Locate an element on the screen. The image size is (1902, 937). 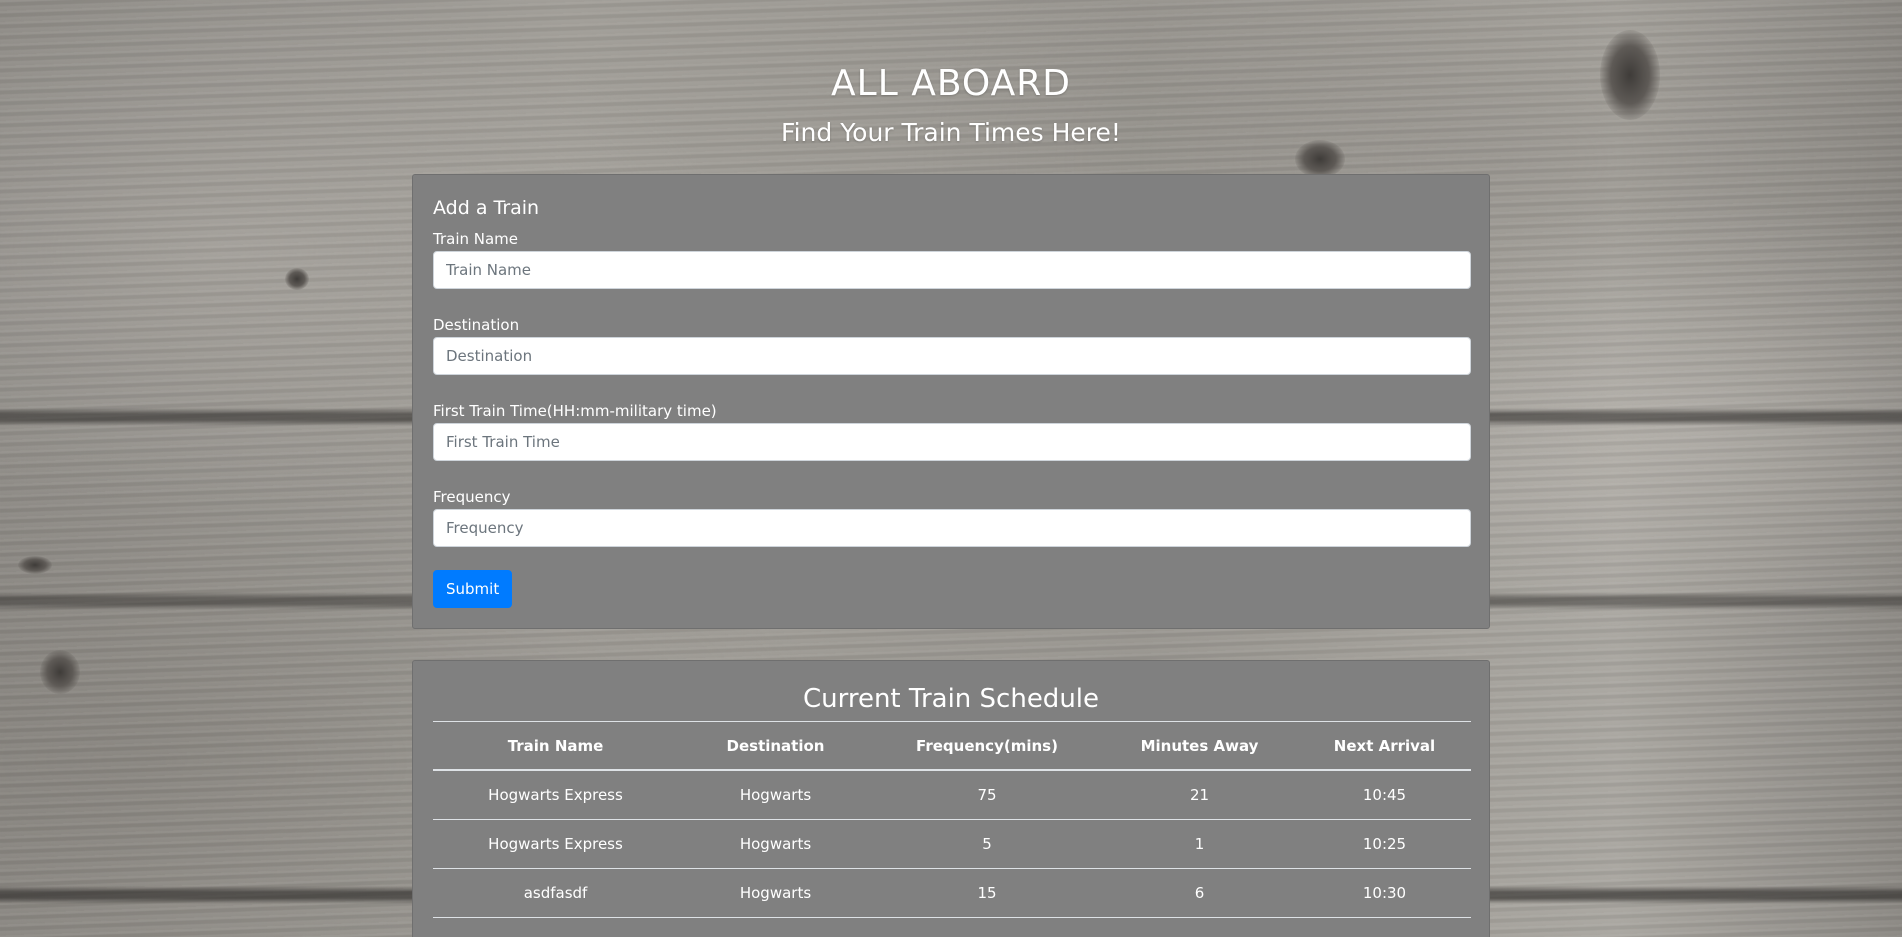
destination-group: Destination is located at coordinates (952, 345).